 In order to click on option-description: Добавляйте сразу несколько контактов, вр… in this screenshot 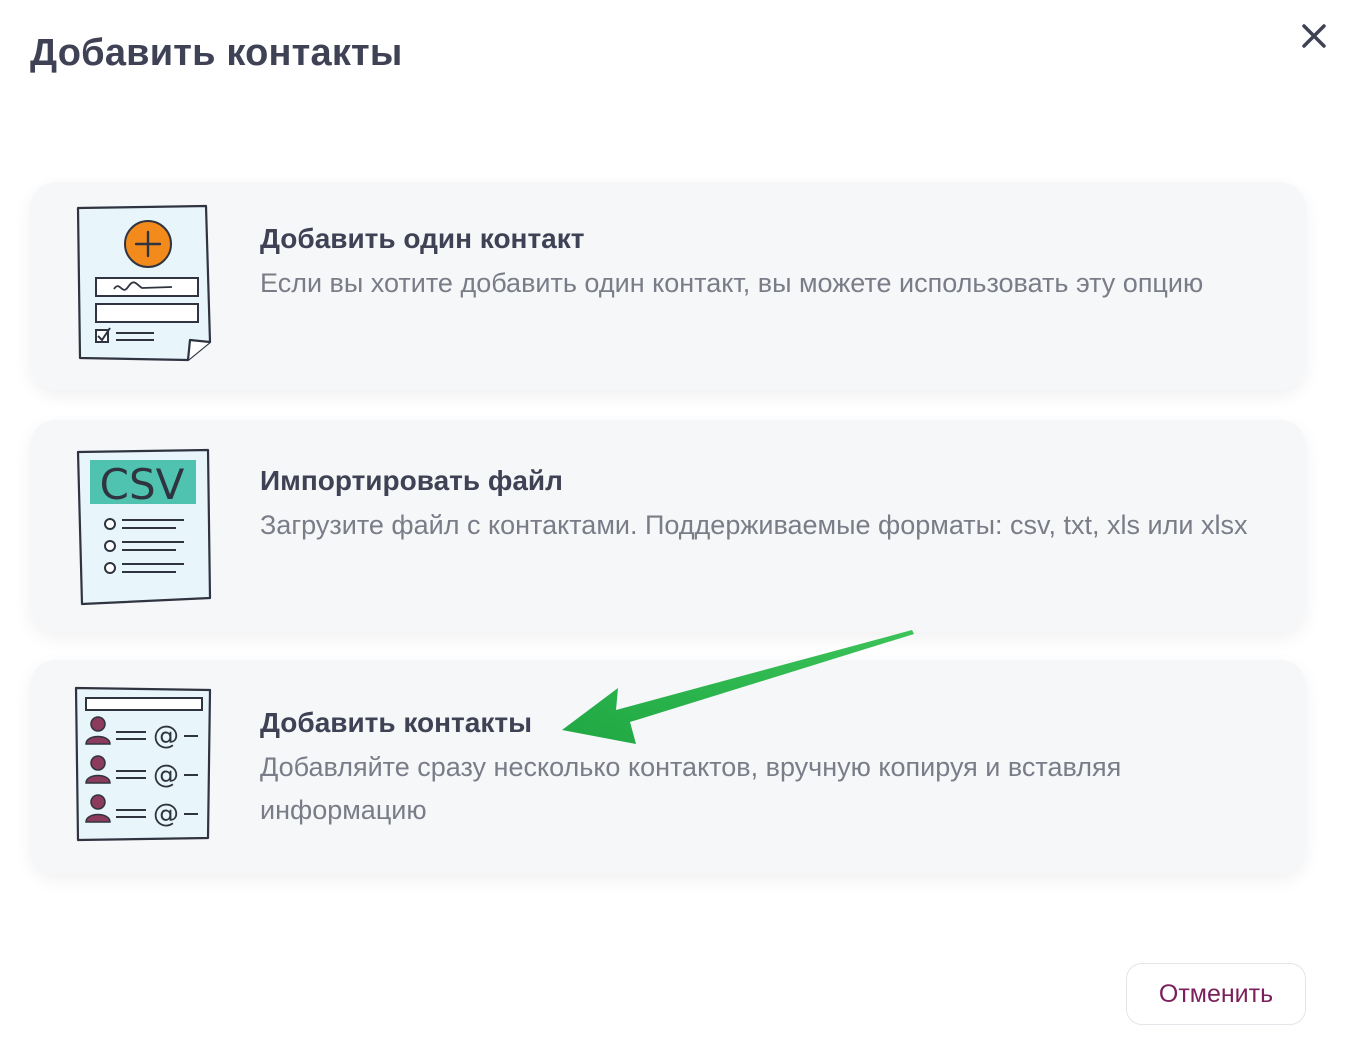, I will do `click(691, 788)`.